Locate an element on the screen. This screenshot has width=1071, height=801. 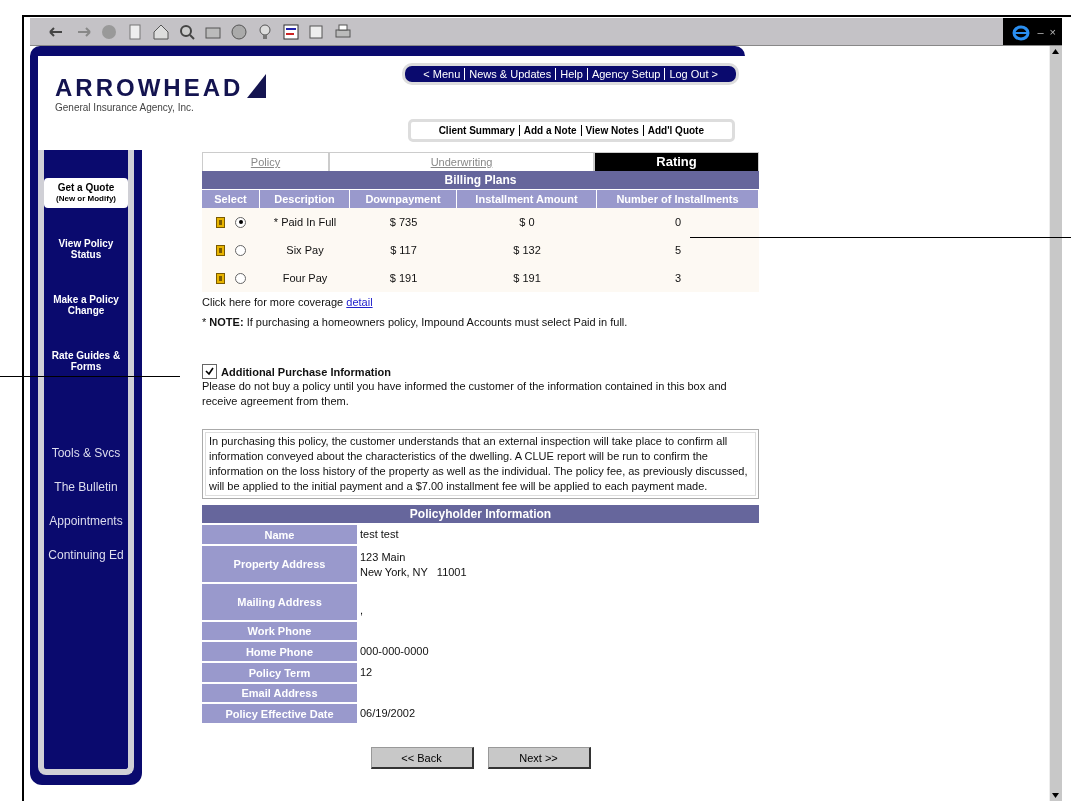
close-button: × is located at coordinates (1052, 31).